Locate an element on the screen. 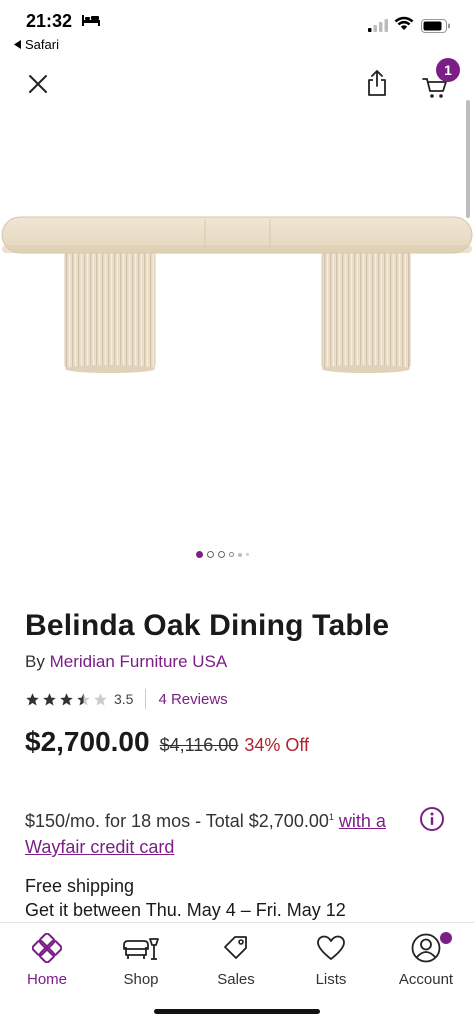 The height and width of the screenshot is (1025, 474). scrollbar is located at coordinates (468, 159).